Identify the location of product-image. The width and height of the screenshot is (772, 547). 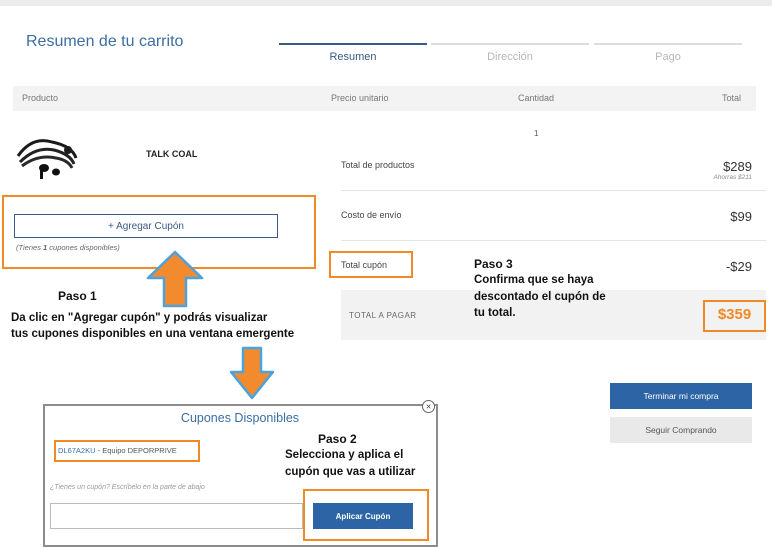
(47, 159).